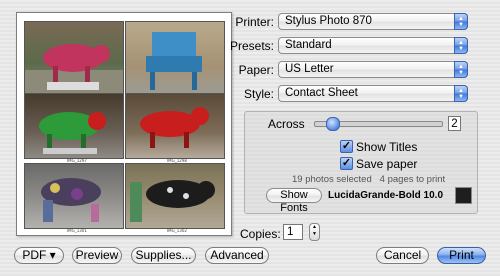 The image size is (500, 276). Describe the element at coordinates (386, 195) in the screenshot. I see `font-name: LucidaGrande-Bold 10.0` at that location.